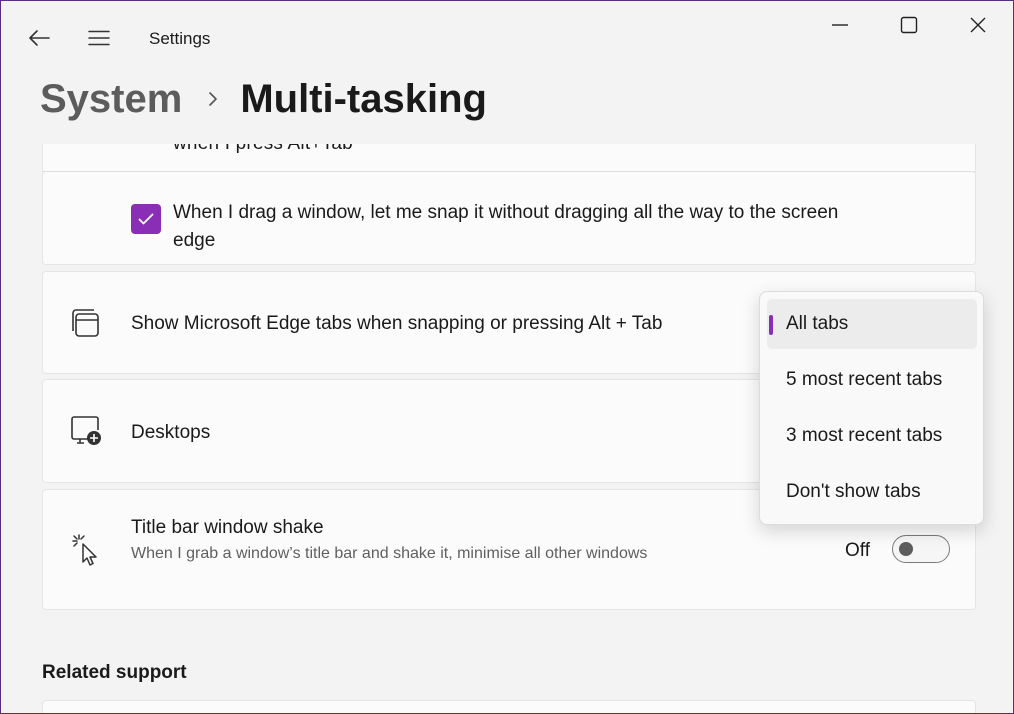  Describe the element at coordinates (906, 549) in the screenshot. I see `toggle-knob` at that location.